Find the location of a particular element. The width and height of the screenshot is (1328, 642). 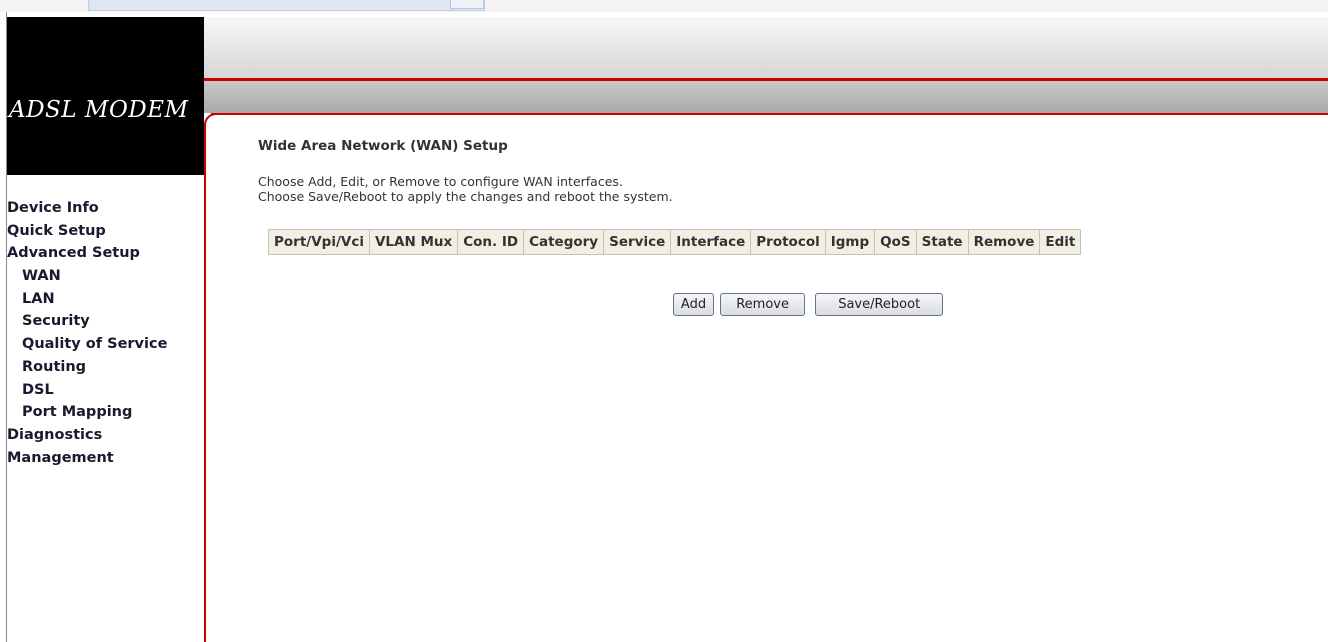

content-border-top is located at coordinates (769, 114).